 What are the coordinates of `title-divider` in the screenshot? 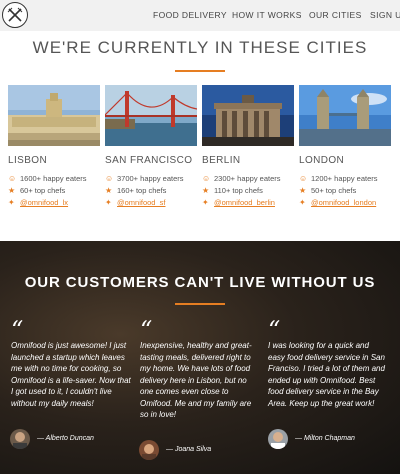 It's located at (200, 71).